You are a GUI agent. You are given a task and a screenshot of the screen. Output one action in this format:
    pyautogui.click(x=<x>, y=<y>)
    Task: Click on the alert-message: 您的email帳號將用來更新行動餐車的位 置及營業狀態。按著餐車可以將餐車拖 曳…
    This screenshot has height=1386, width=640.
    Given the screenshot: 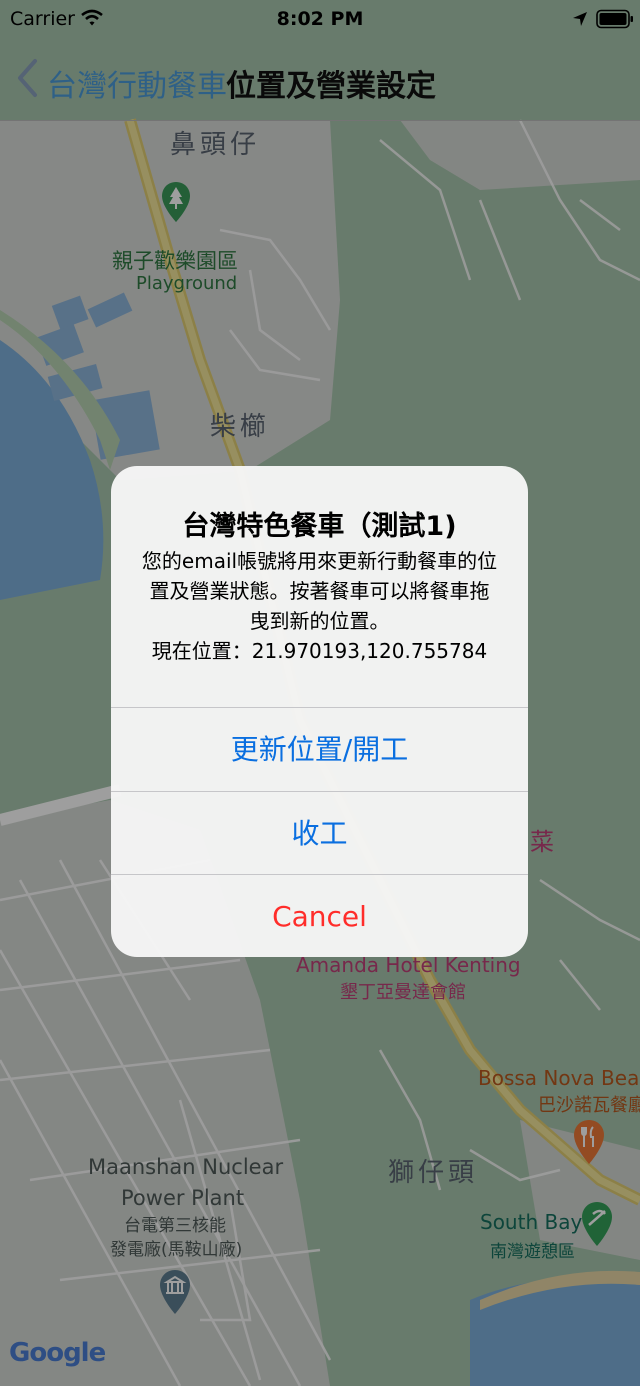 What is the action you would take?
    pyautogui.click(x=319, y=606)
    